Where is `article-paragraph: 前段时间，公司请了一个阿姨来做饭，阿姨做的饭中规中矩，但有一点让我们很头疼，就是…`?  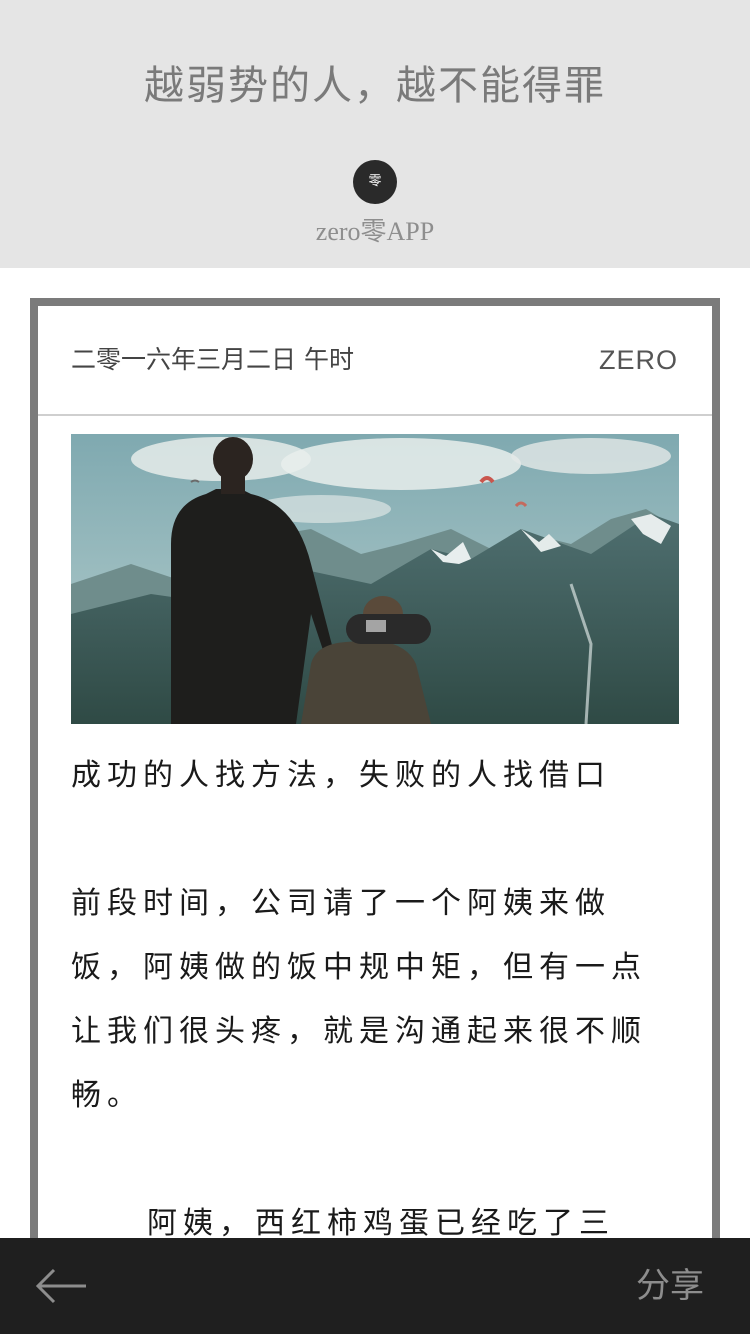 article-paragraph: 前段时间，公司请了一个阿姨来做饭，阿姨做的饭中规中矩，但有一点让我们很头疼，就是… is located at coordinates (359, 999).